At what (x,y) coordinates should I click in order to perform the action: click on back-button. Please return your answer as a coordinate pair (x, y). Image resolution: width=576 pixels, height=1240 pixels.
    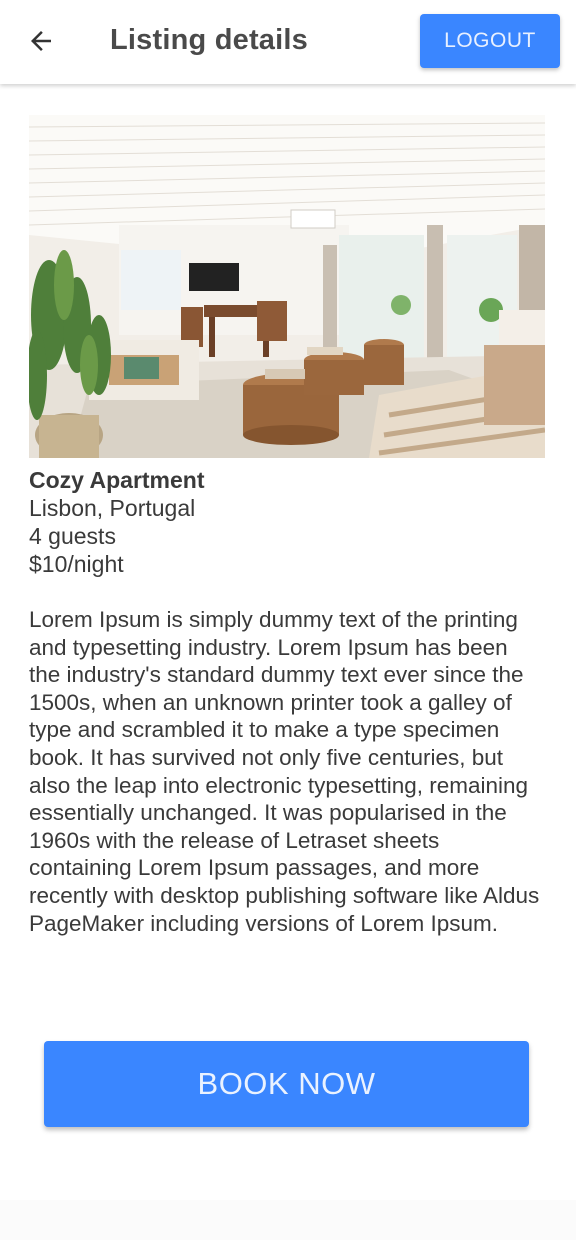
    Looking at the image, I should click on (41, 41).